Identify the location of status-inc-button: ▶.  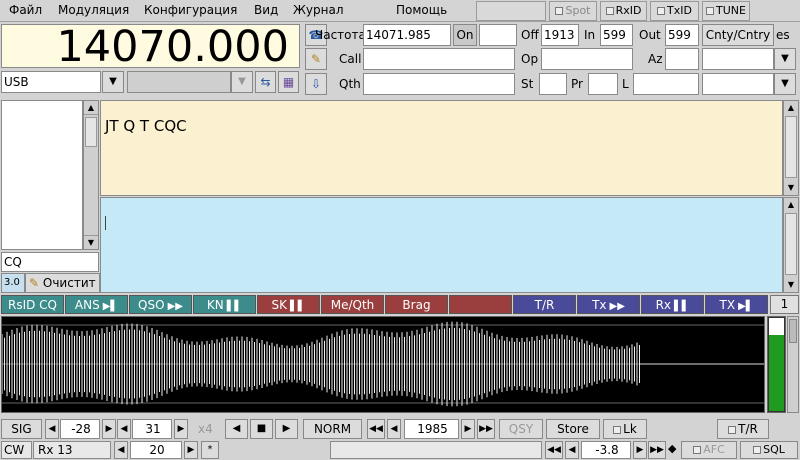
(191, 450).